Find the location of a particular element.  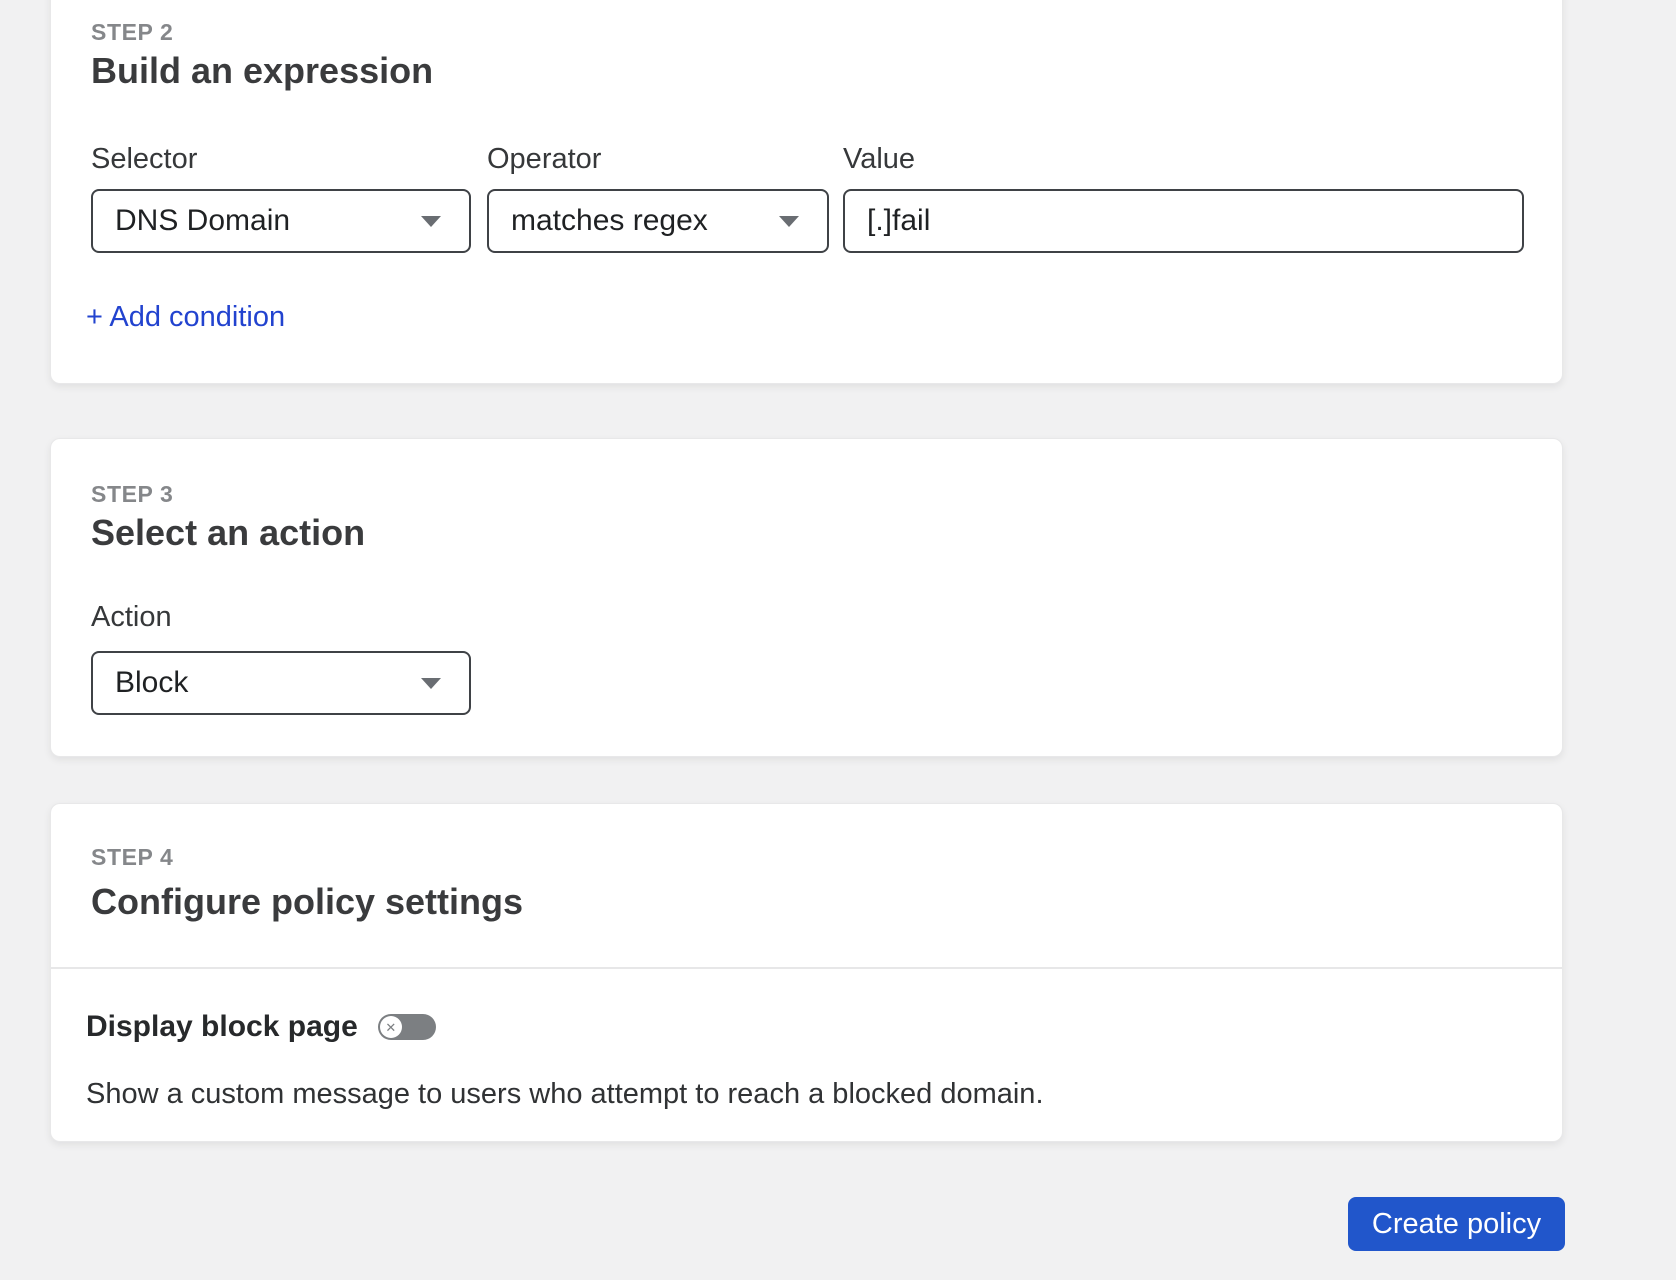

toggle-off-x-icon: ✕ is located at coordinates (390, 1027).